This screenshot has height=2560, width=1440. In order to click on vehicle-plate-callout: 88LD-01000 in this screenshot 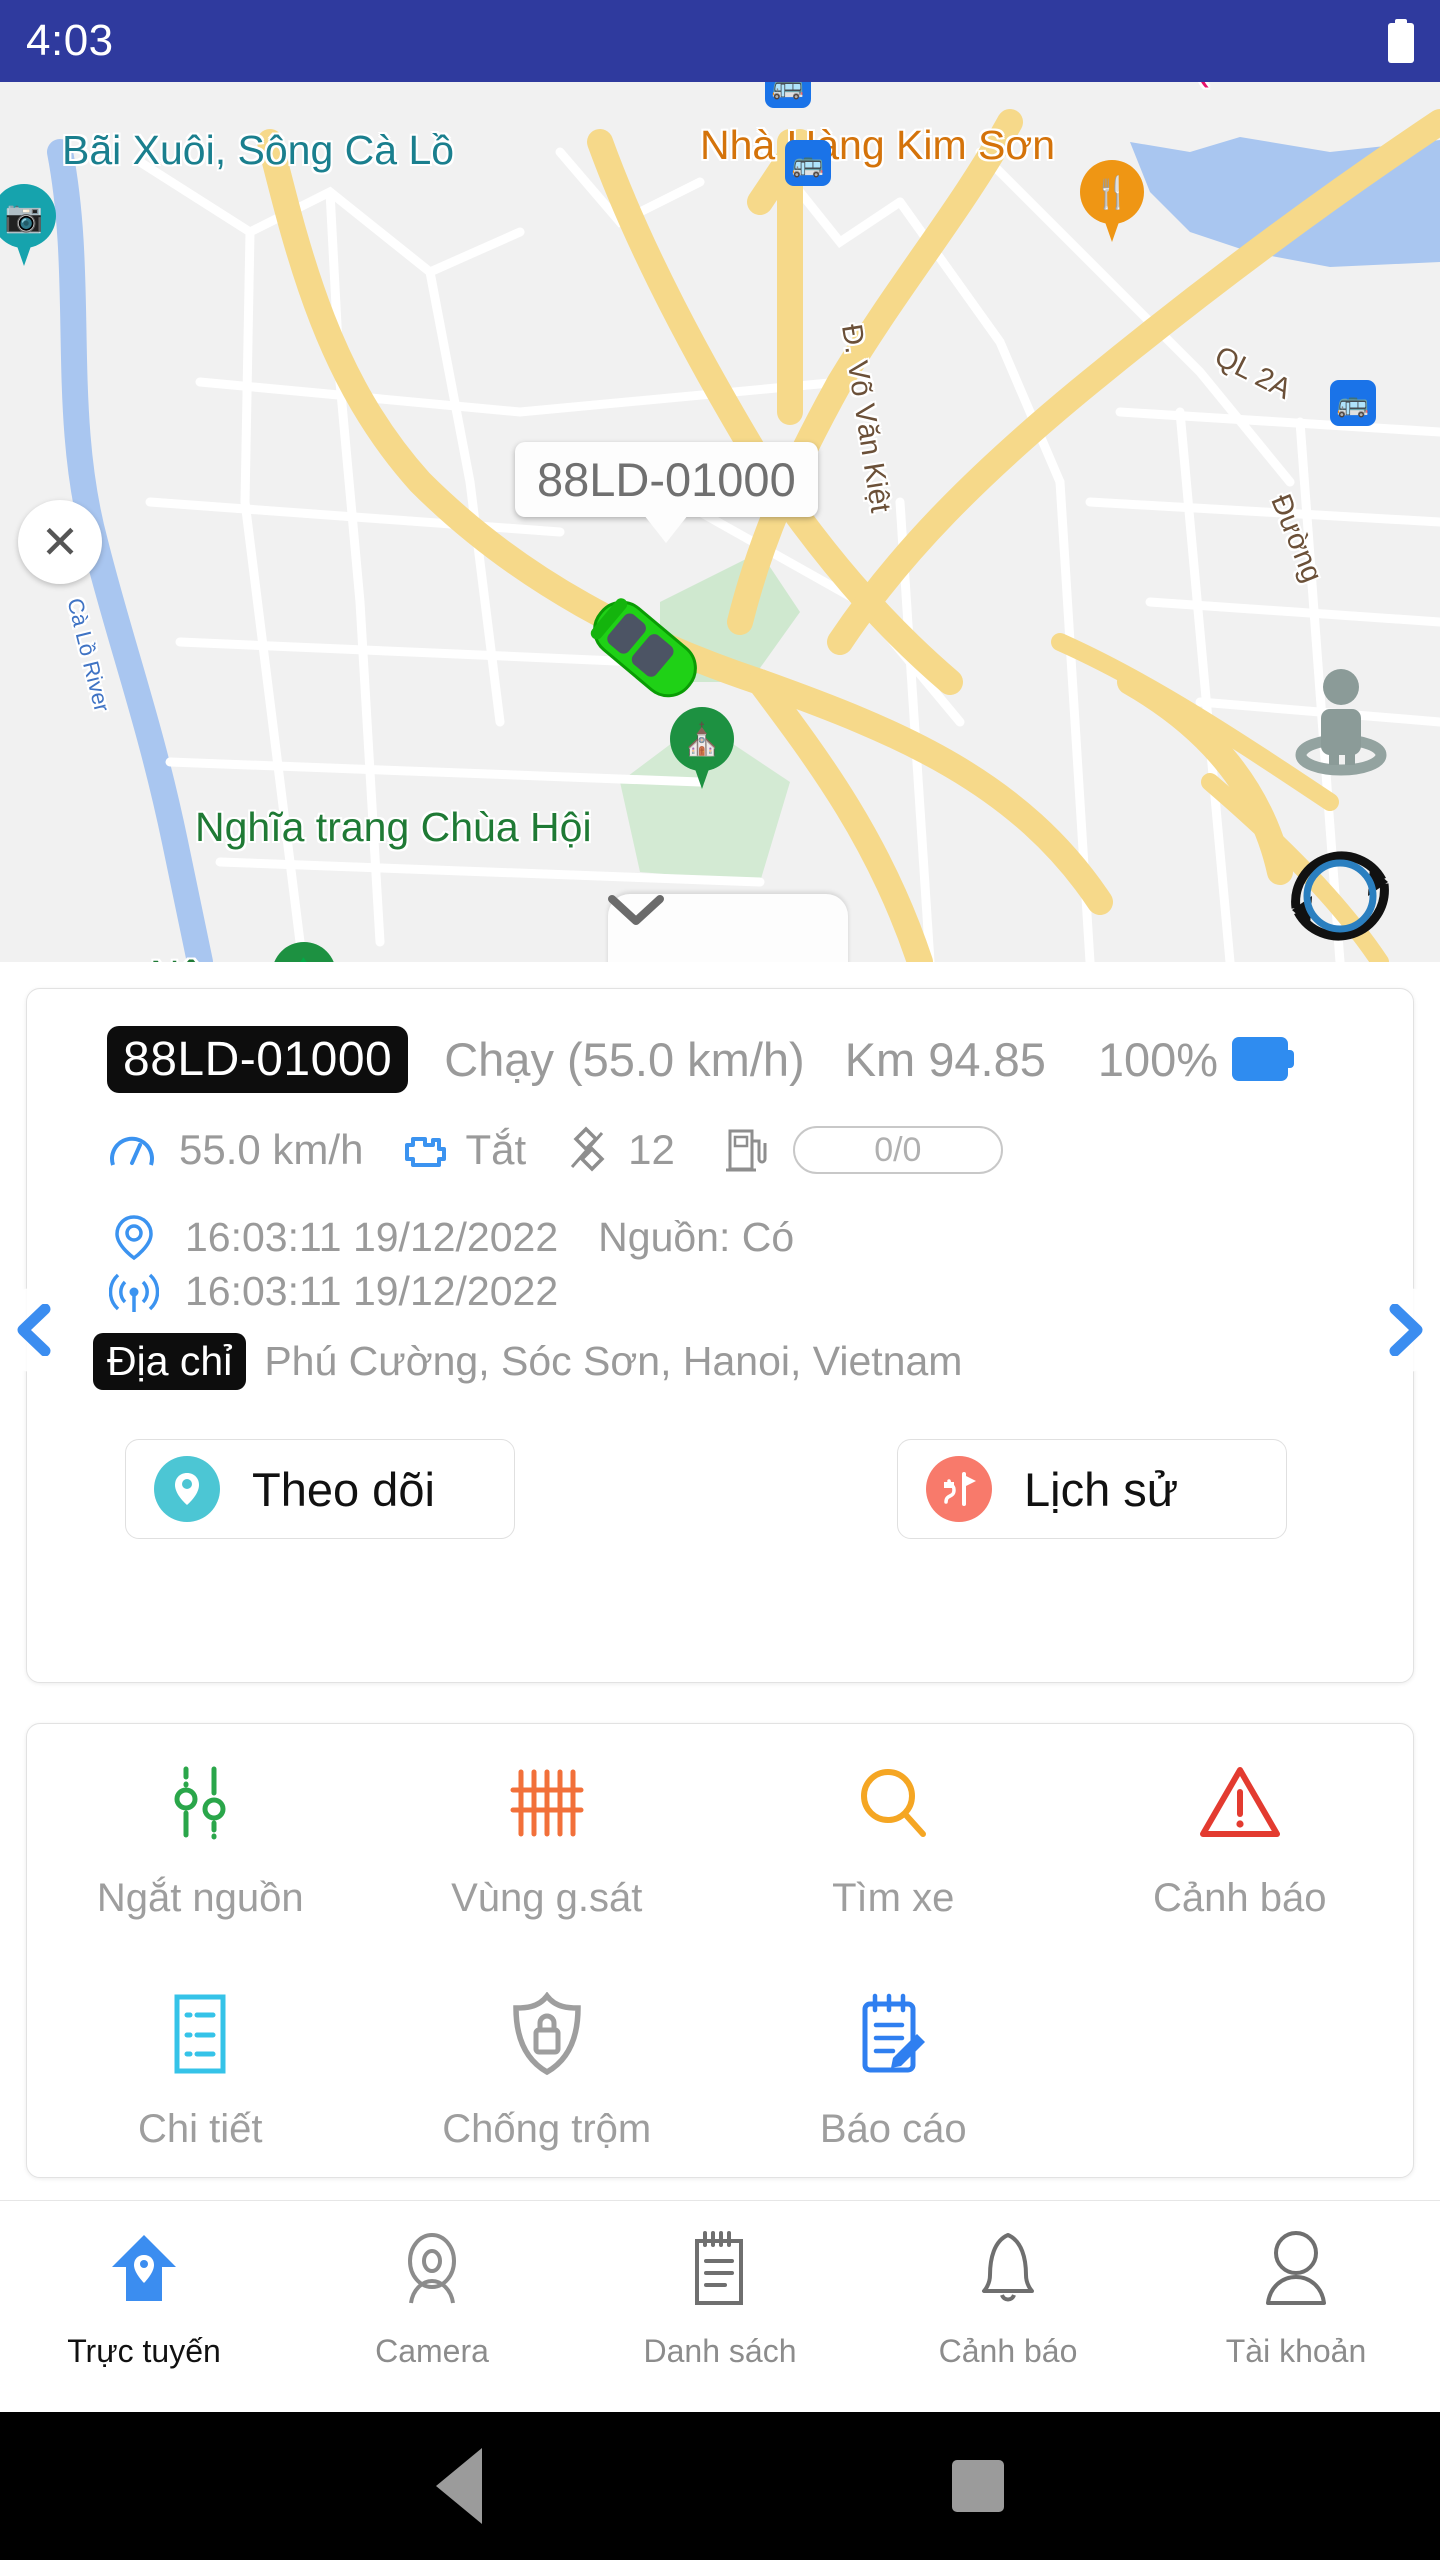, I will do `click(666, 479)`.